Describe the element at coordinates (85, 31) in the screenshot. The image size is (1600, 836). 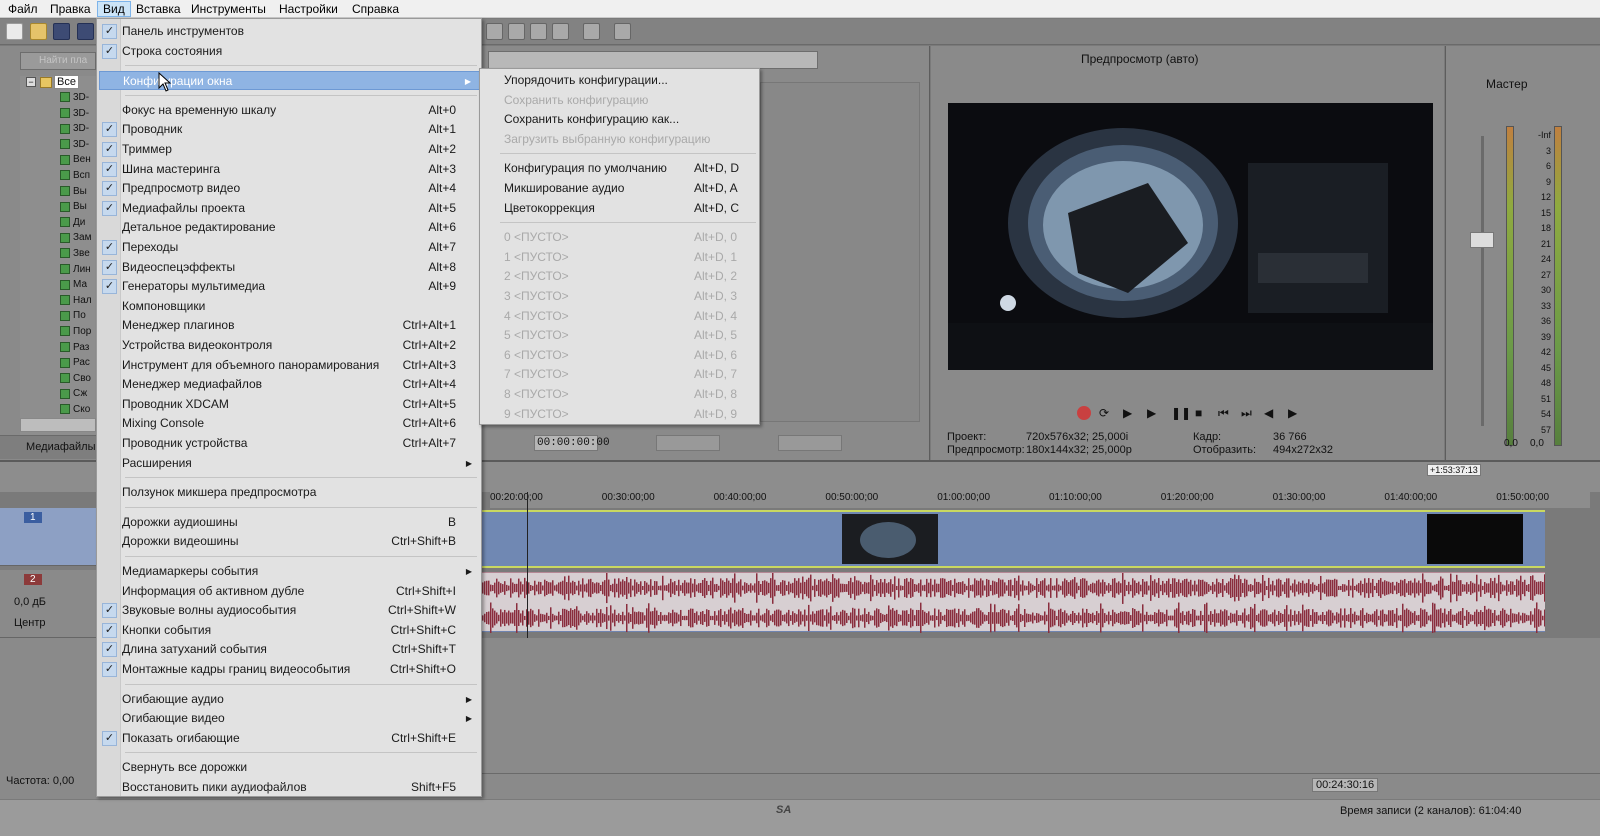
I see `save-as-icon` at that location.